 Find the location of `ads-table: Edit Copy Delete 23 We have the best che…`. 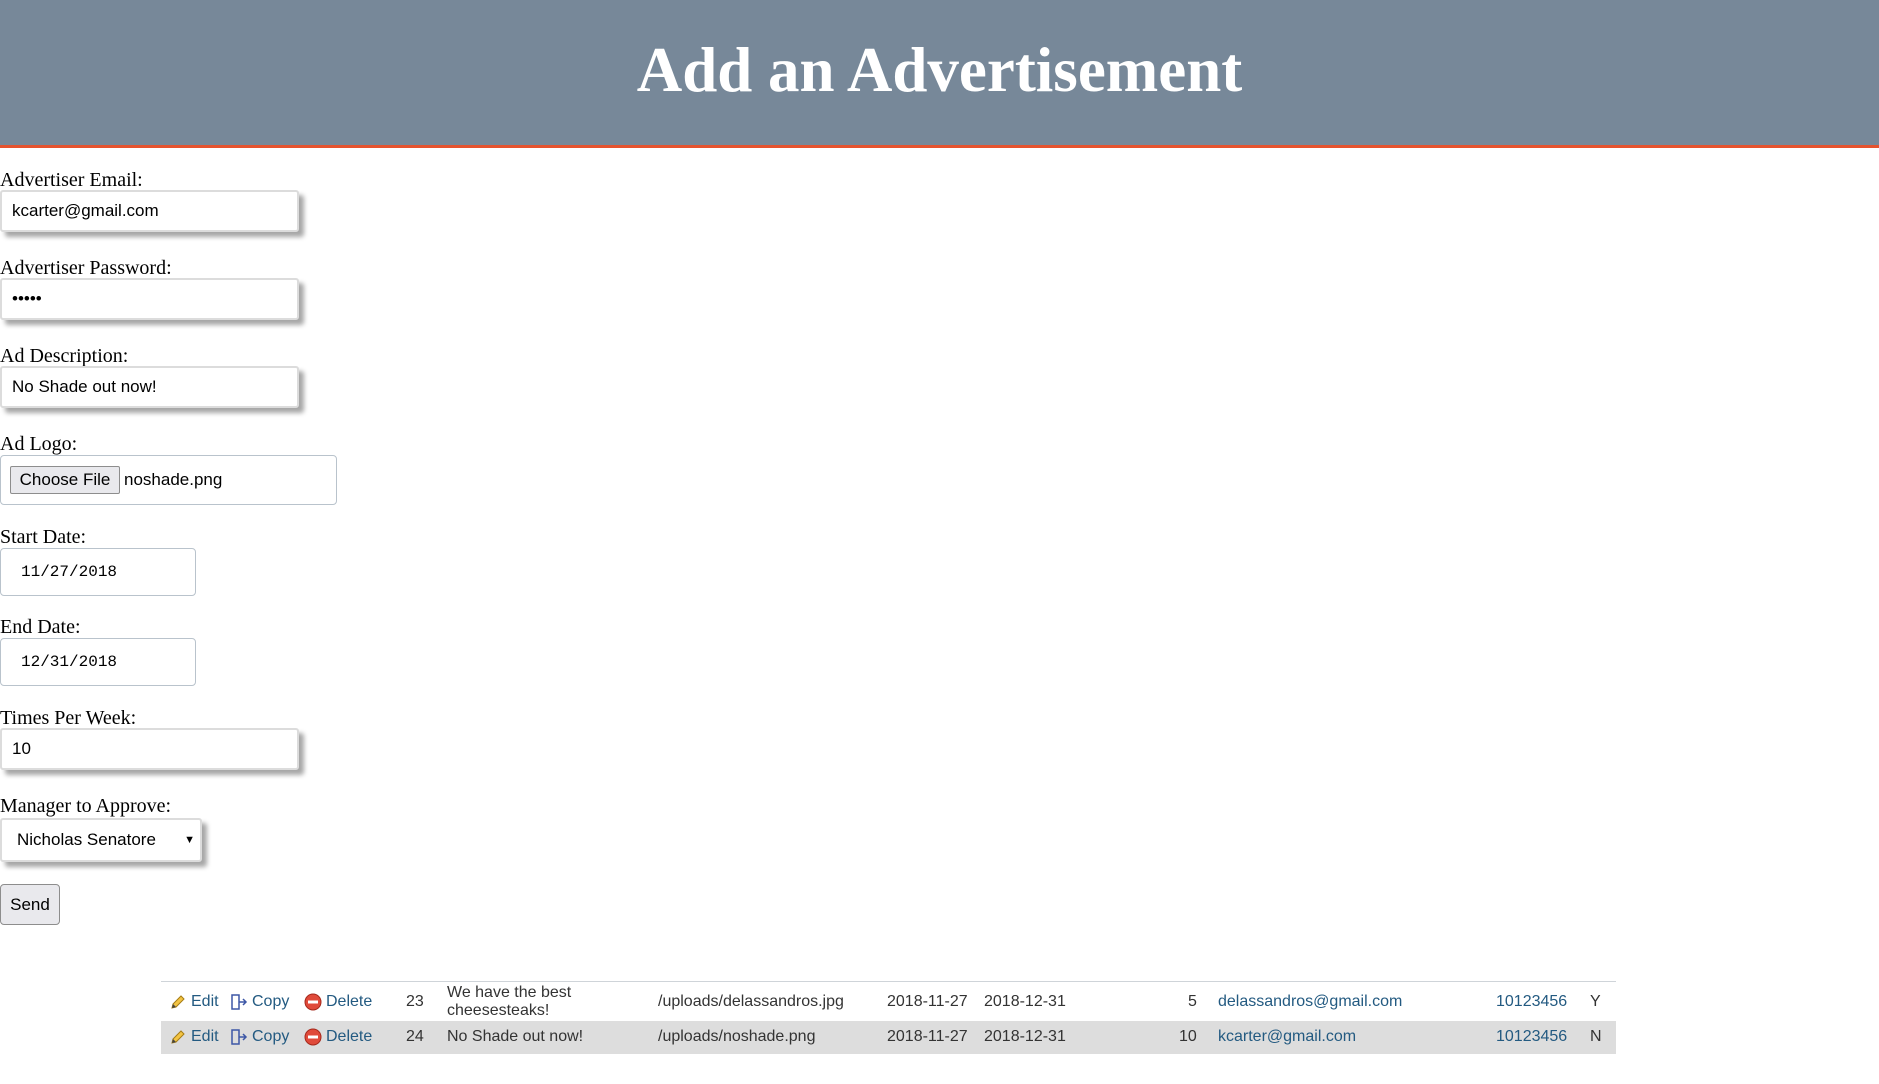

ads-table: Edit Copy Delete 23 We have the best che… is located at coordinates (888, 1017).